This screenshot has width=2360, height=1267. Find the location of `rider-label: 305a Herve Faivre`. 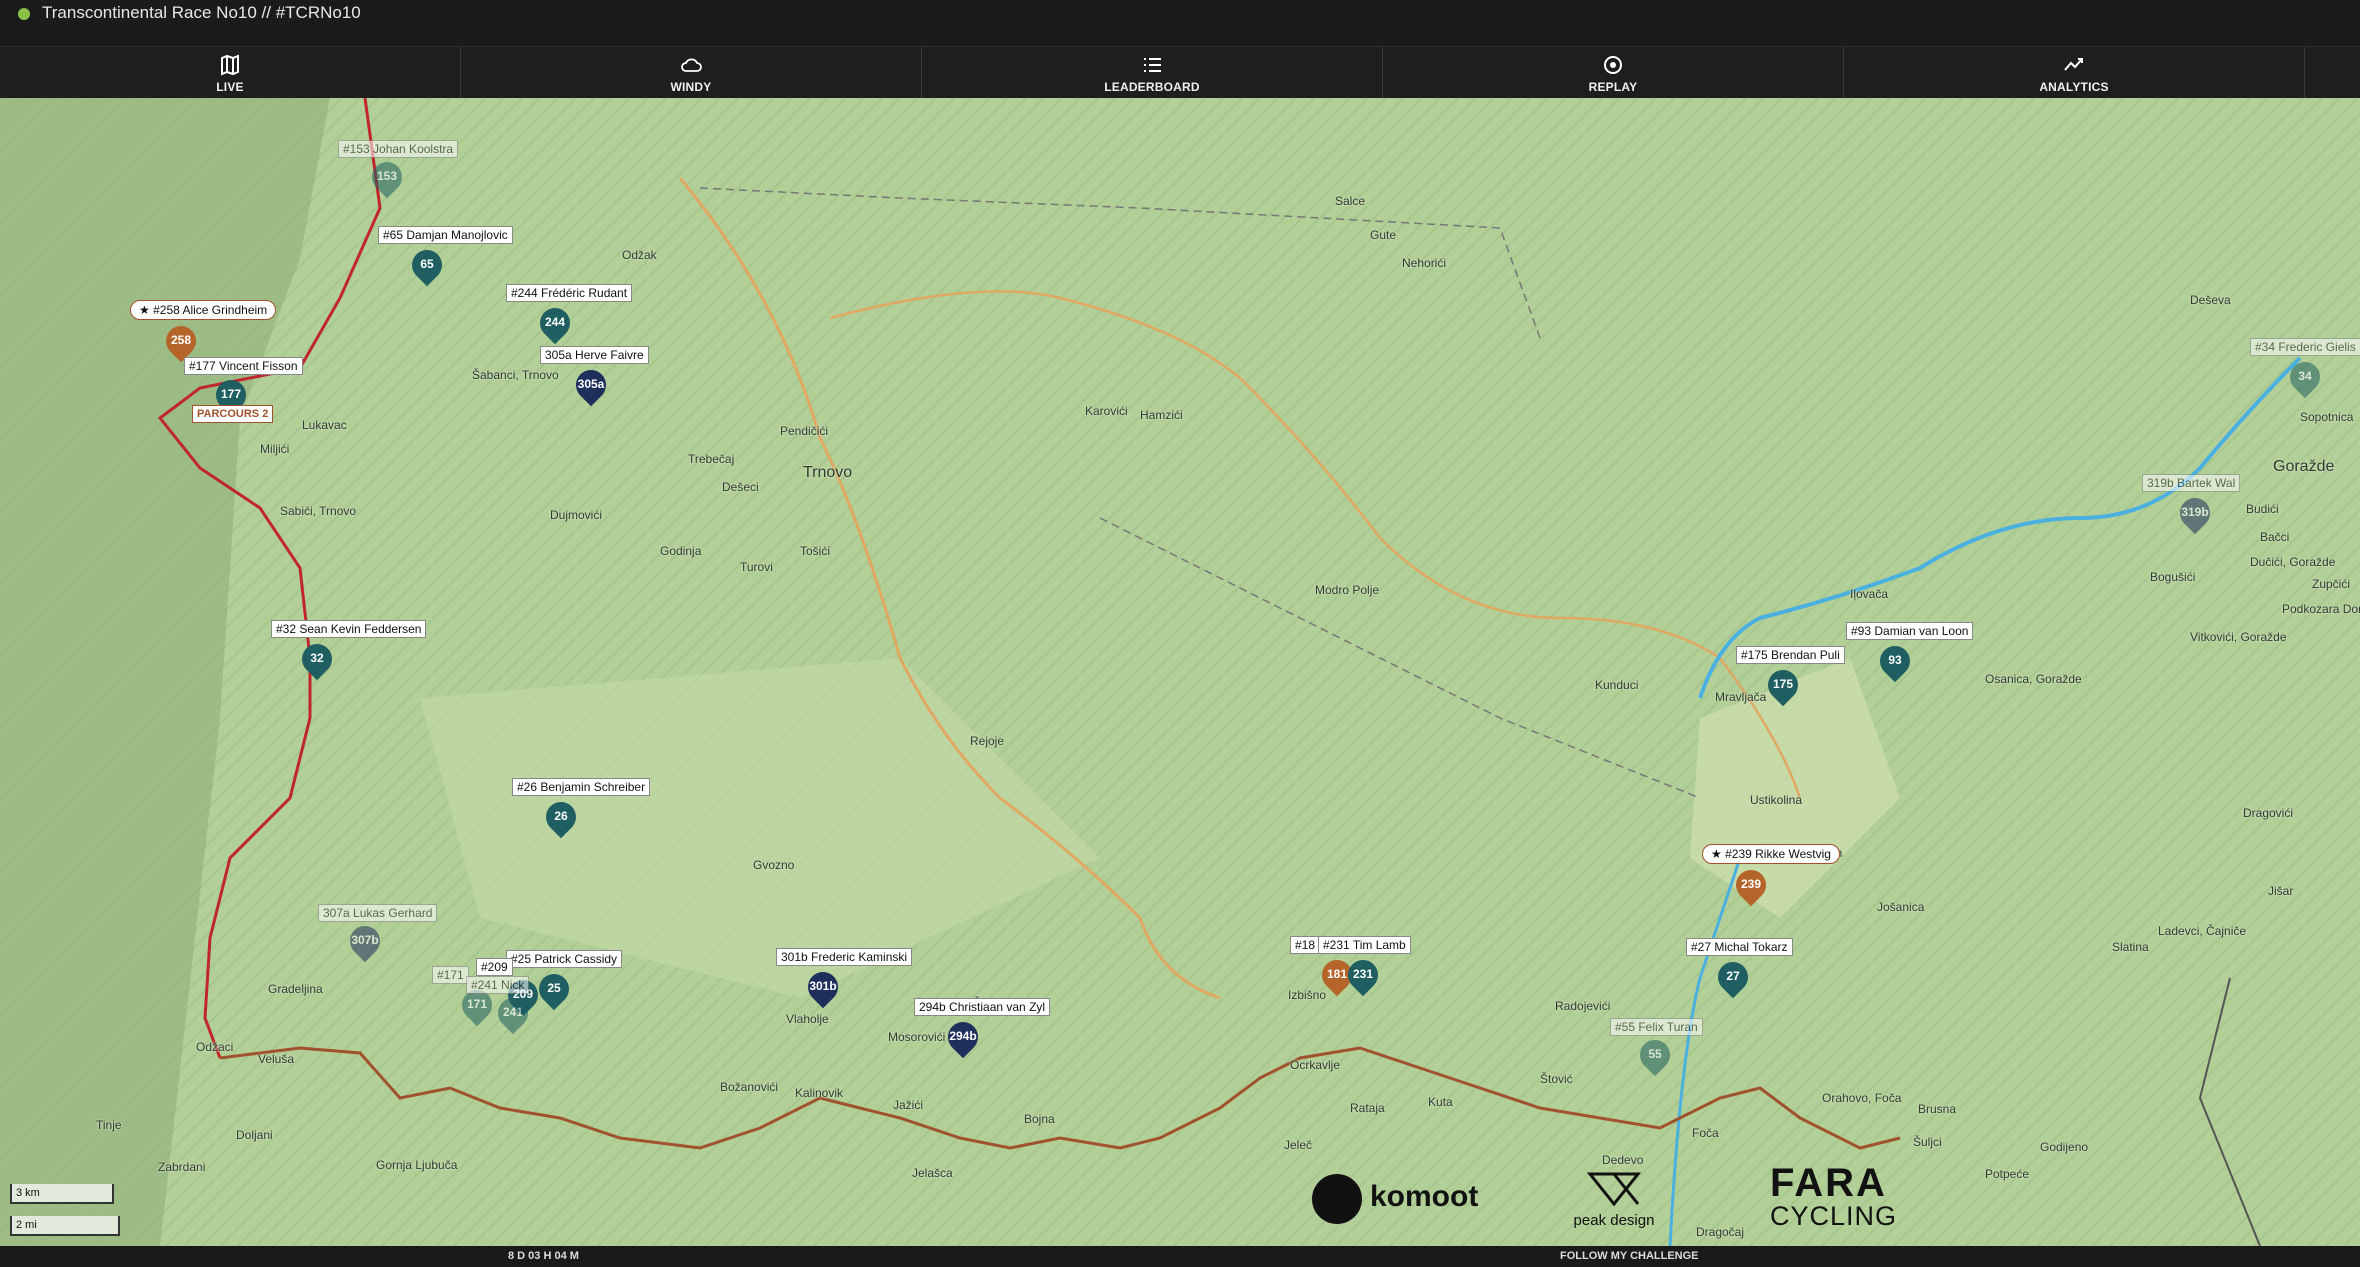

rider-label: 305a Herve Faivre is located at coordinates (594, 355).